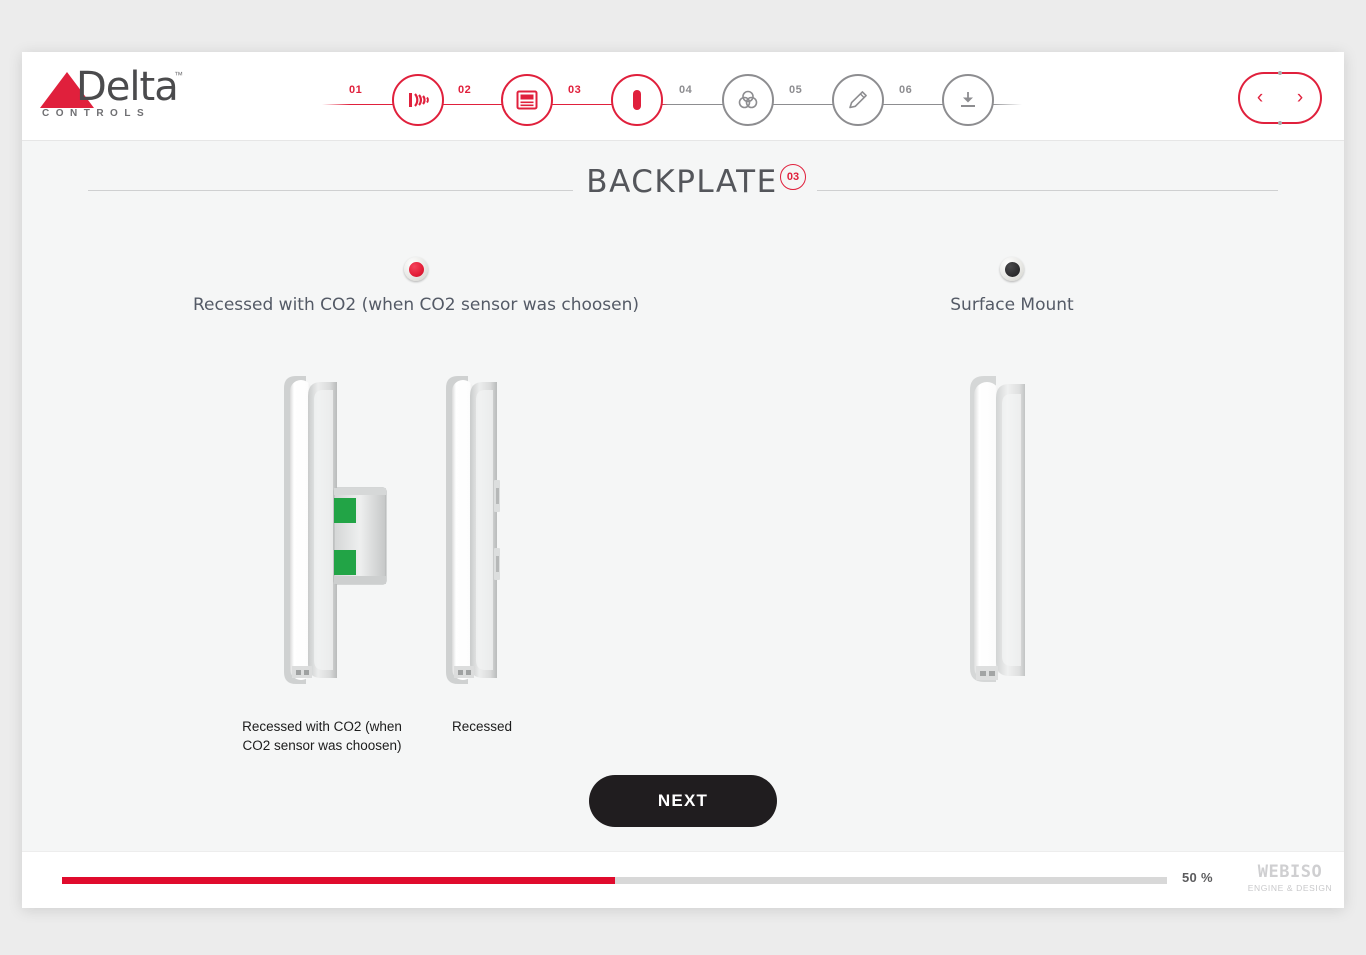 The image size is (1366, 955). Describe the element at coordinates (356, 90) in the screenshot. I see `step-number-01: 01` at that location.